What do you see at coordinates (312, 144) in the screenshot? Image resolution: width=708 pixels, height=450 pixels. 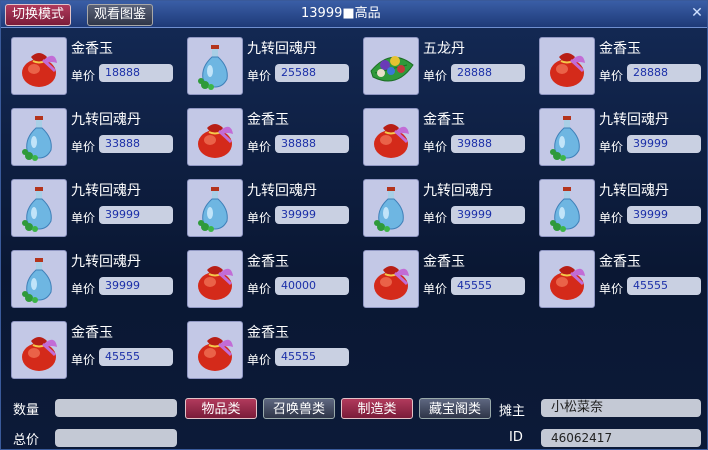 I see `item-price: 38888` at bounding box center [312, 144].